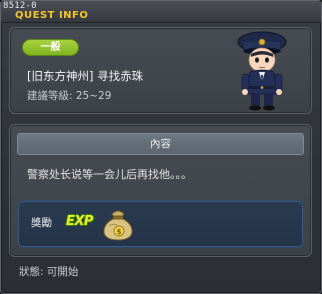 The image size is (322, 294). What do you see at coordinates (160, 144) in the screenshot?
I see `content-header: 內容` at bounding box center [160, 144].